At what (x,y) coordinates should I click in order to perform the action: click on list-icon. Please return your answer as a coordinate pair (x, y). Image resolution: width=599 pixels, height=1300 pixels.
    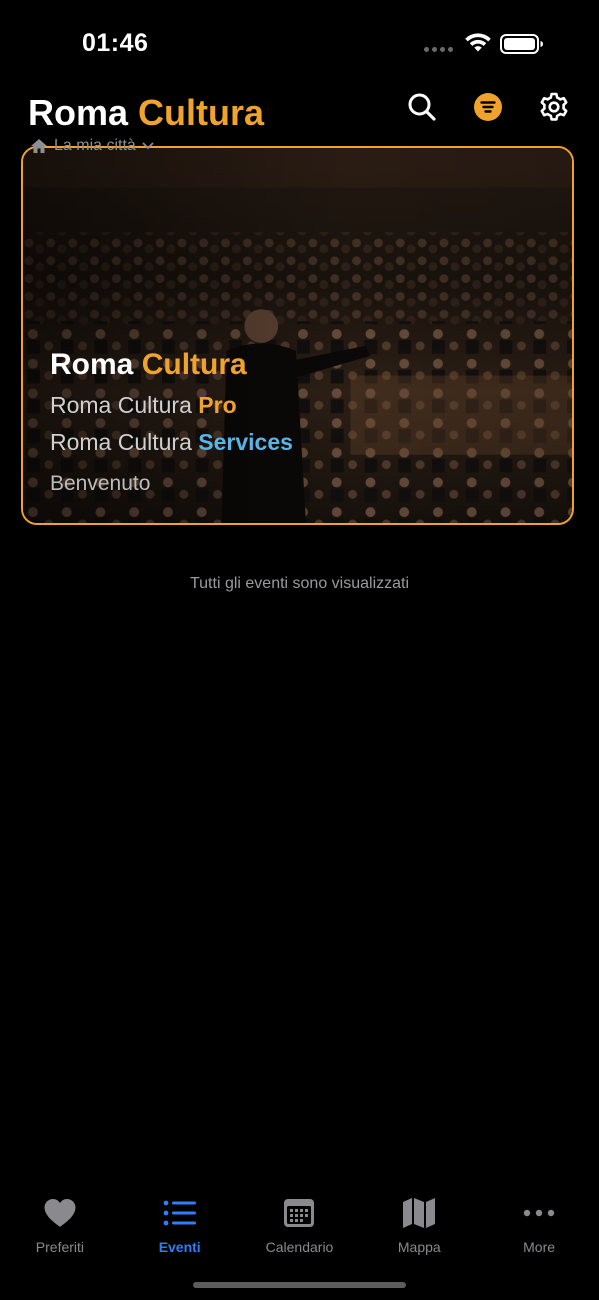
    Looking at the image, I should click on (179, 1213).